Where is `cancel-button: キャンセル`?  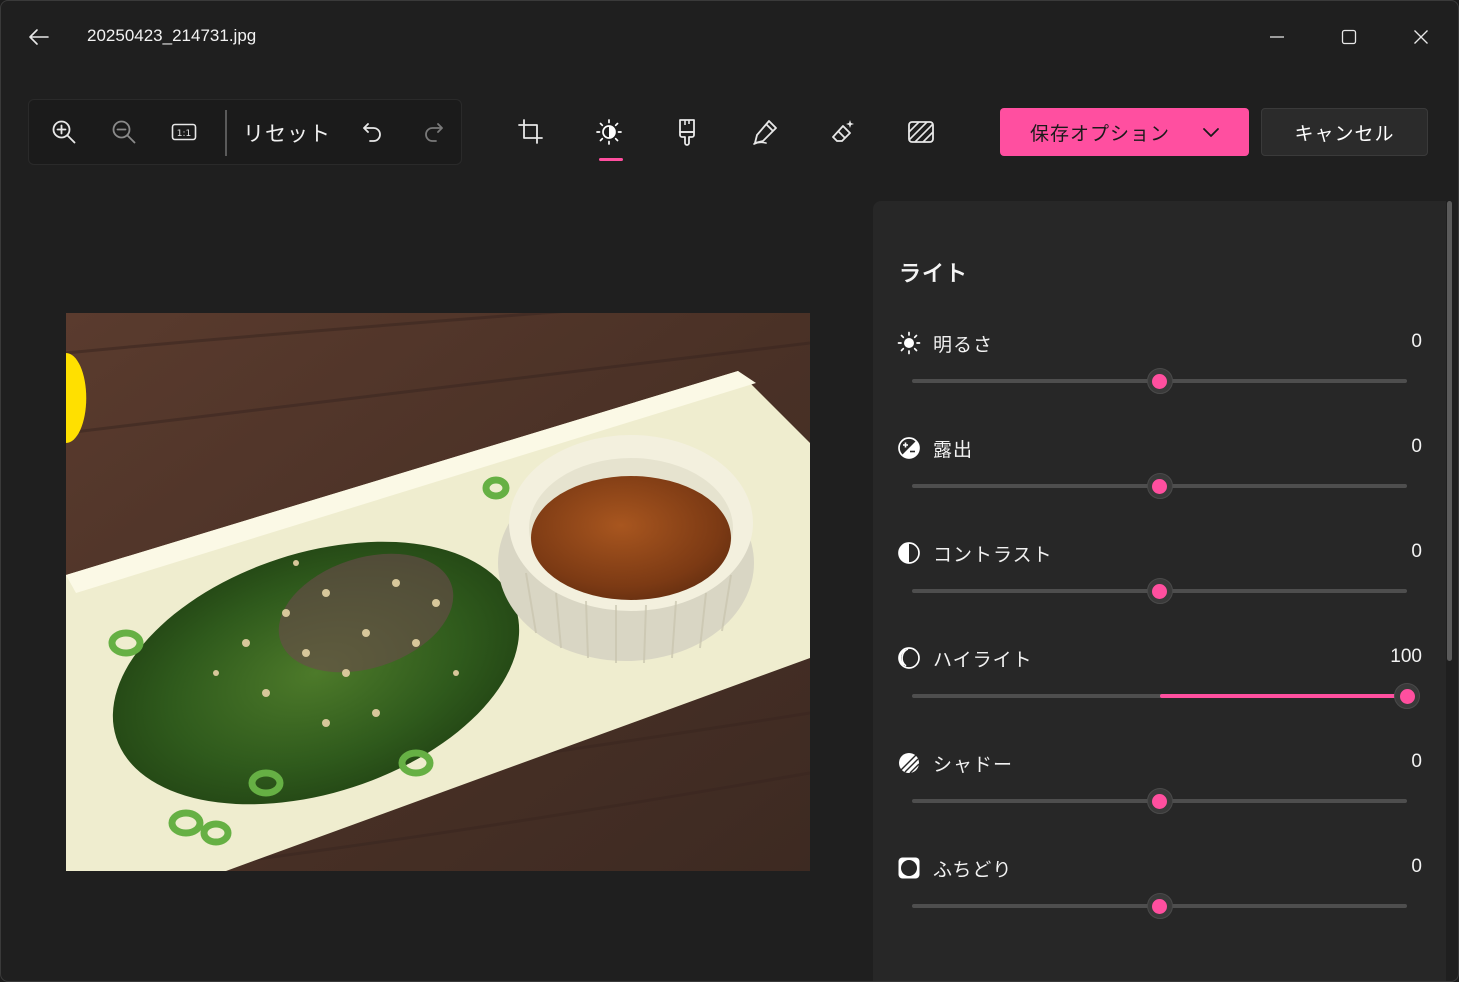 cancel-button: キャンセル is located at coordinates (1344, 132).